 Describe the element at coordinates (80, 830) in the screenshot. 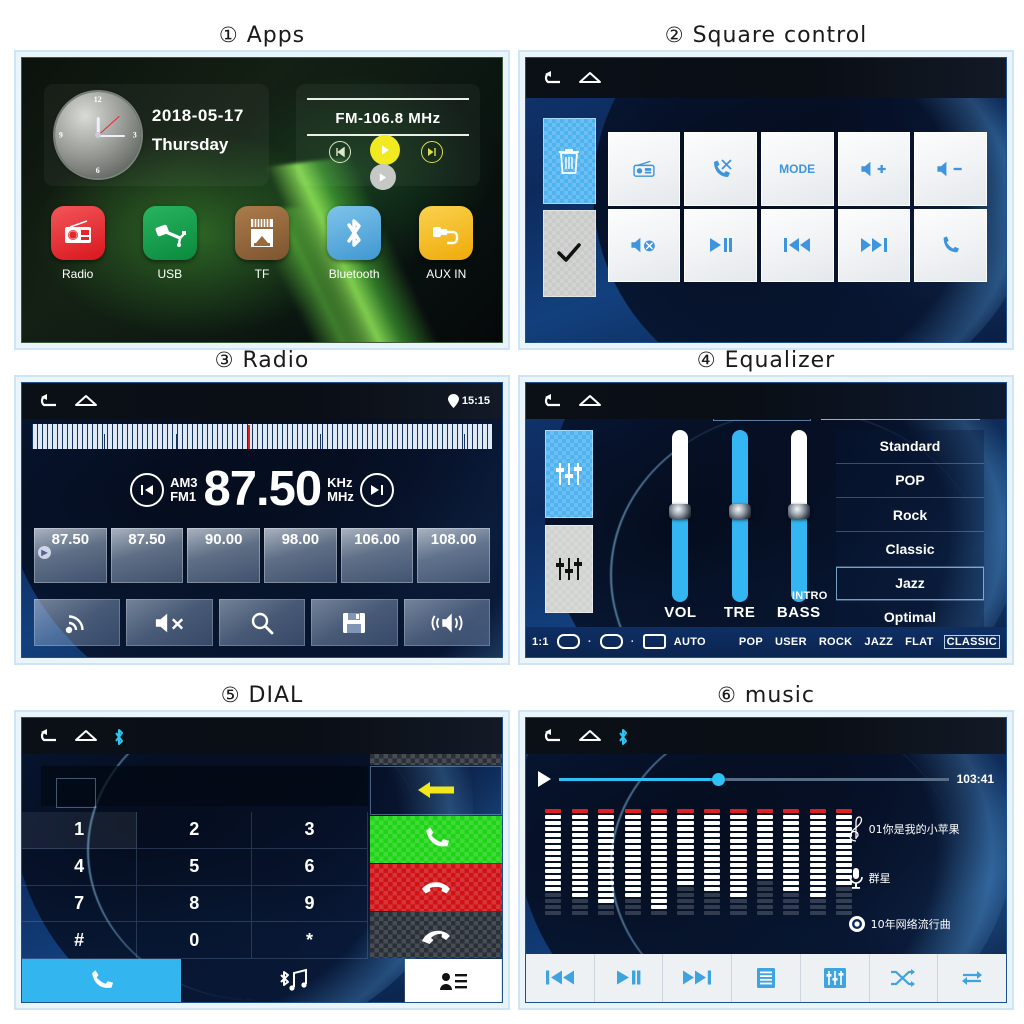

I see `key-1: 1` at that location.